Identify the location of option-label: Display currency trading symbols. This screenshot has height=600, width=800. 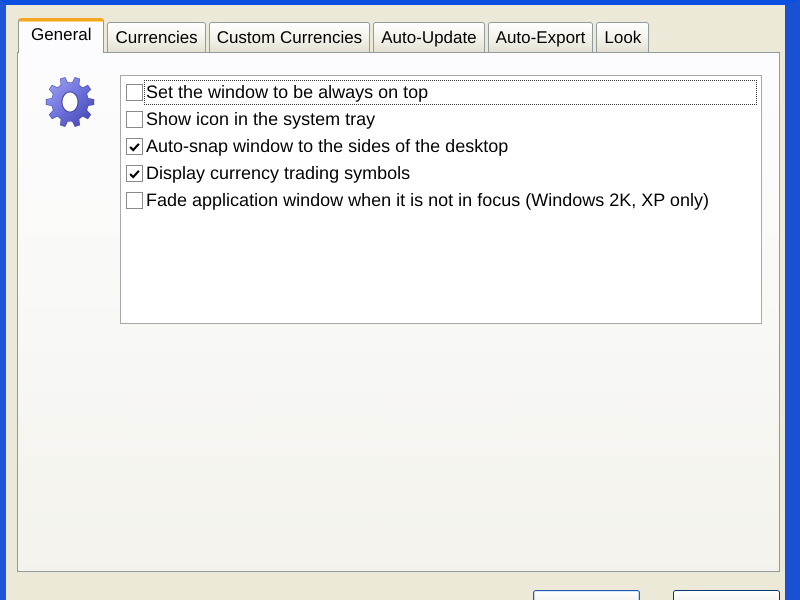
(278, 173).